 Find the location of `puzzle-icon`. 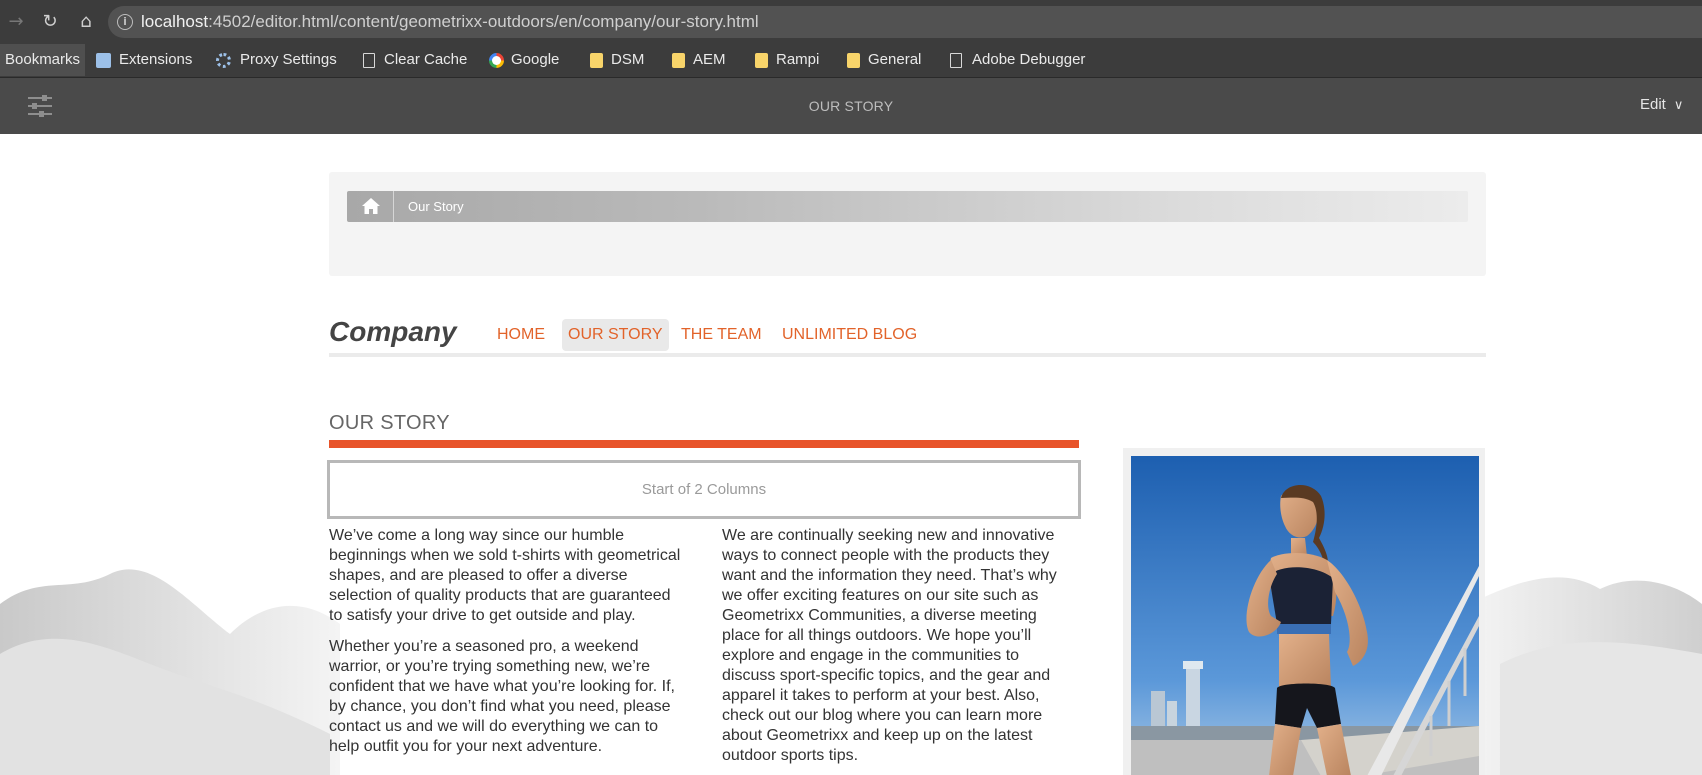

puzzle-icon is located at coordinates (103, 60).